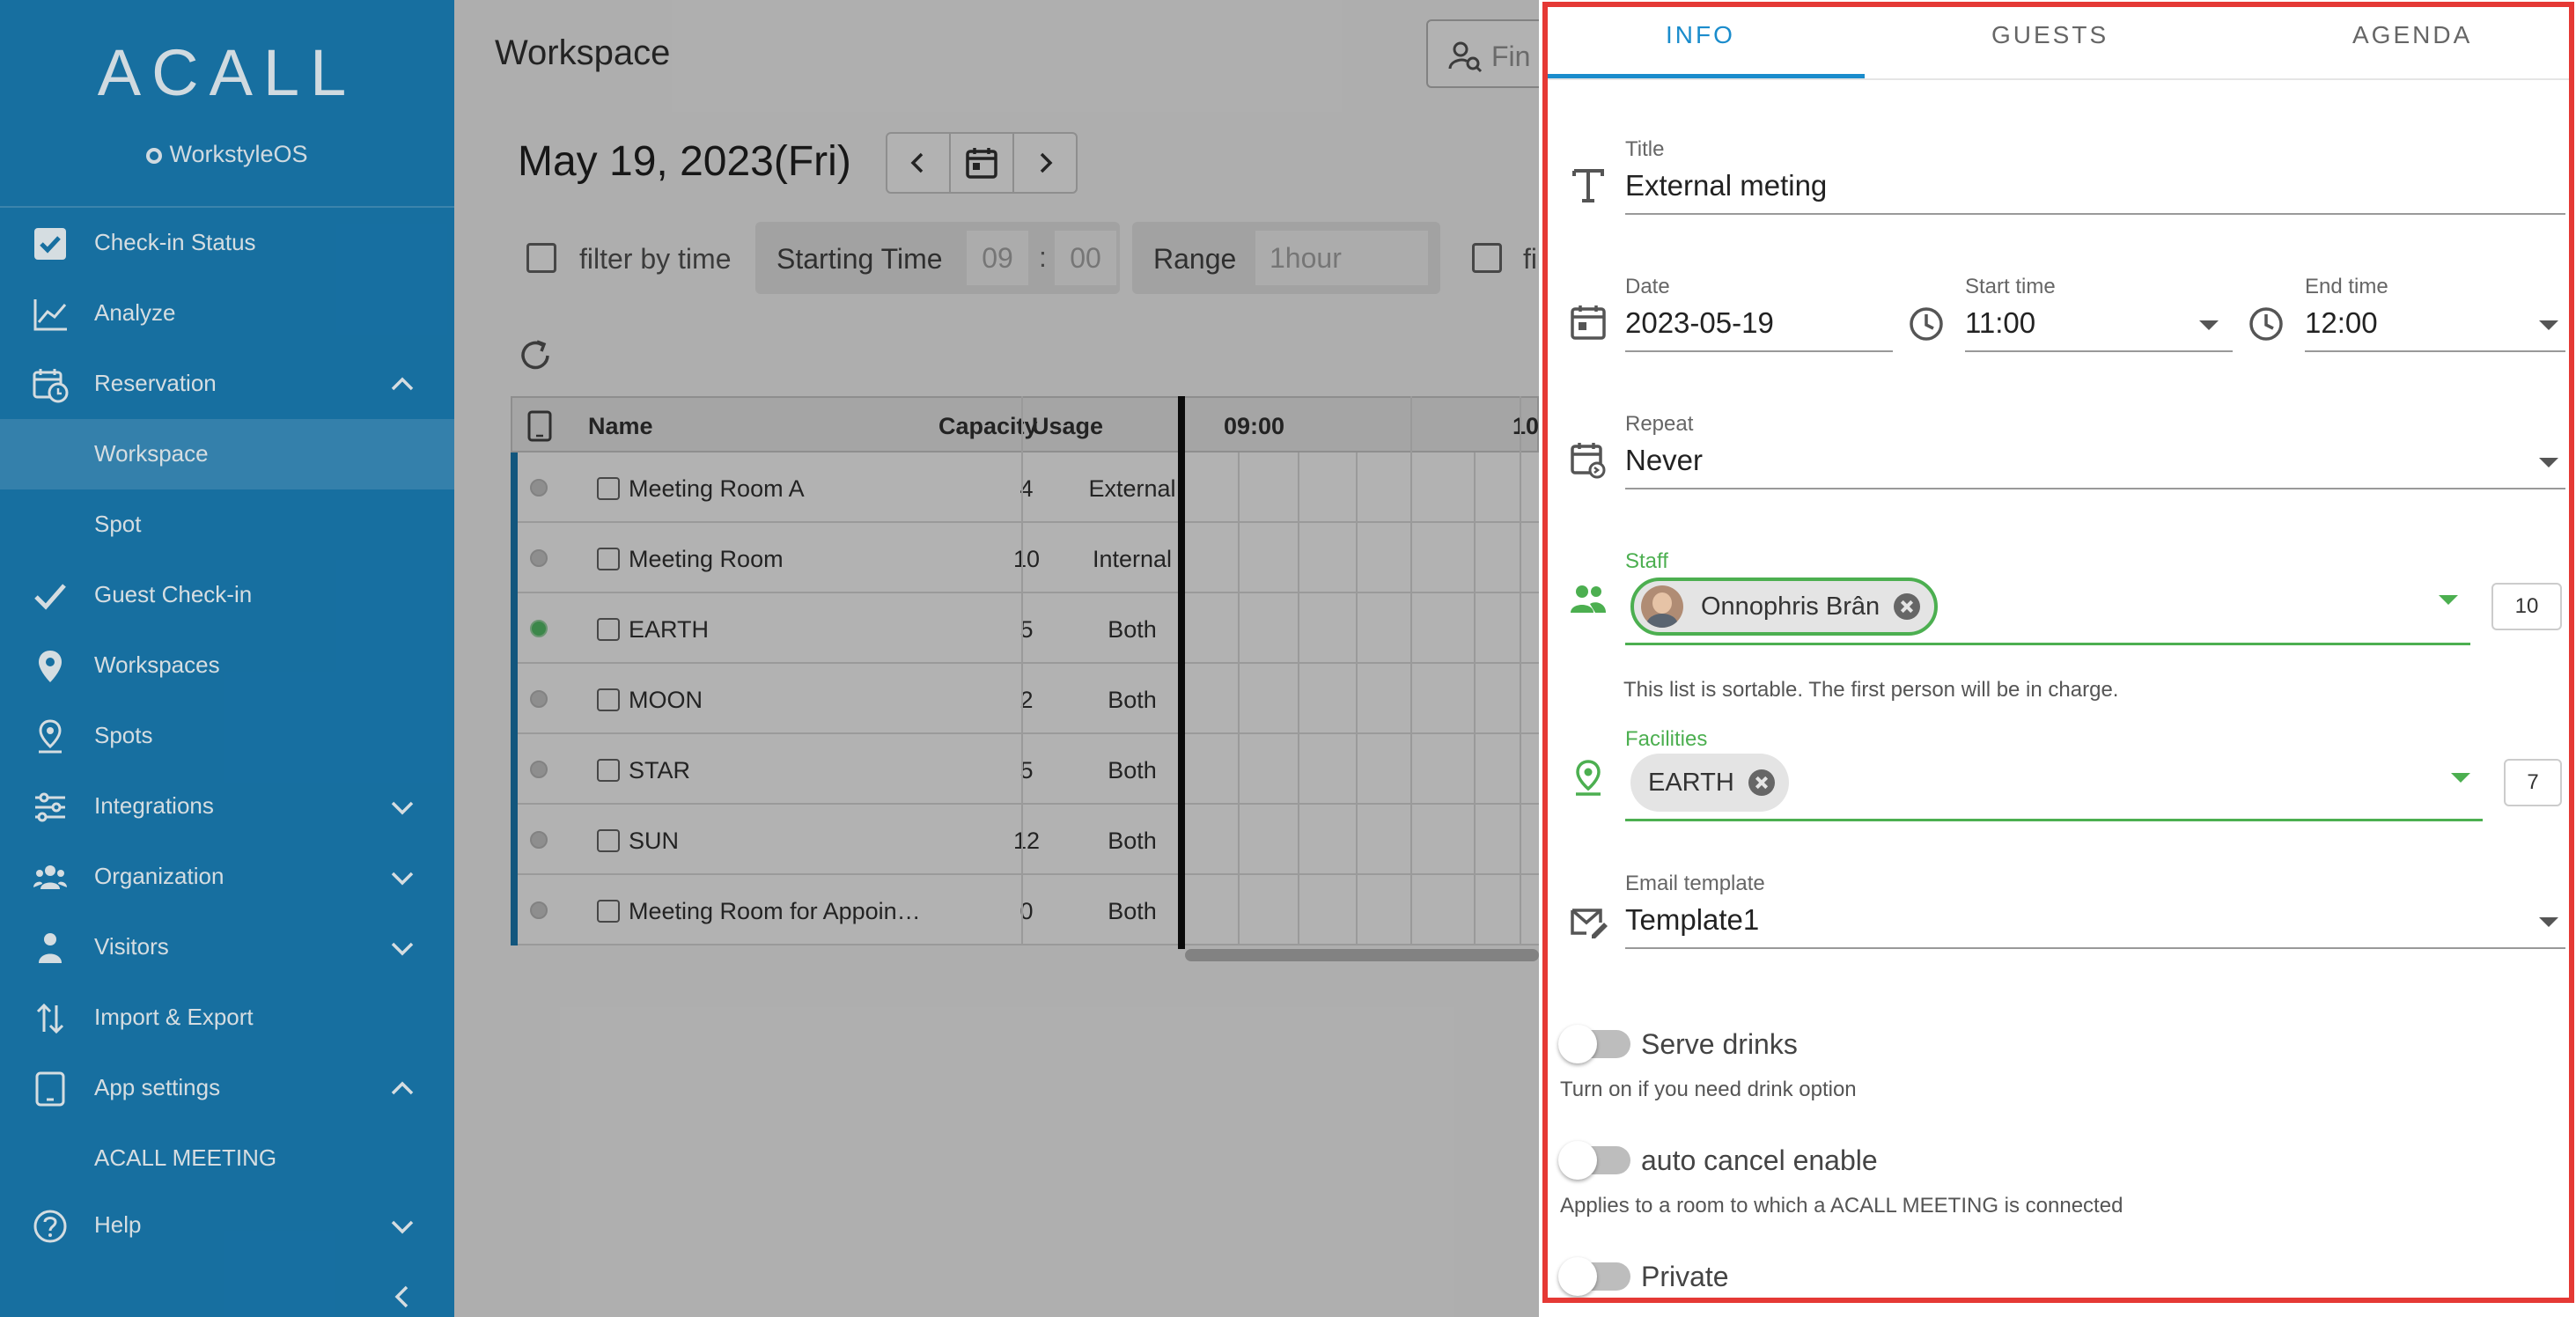 The image size is (2576, 1317). I want to click on end-time-underline, so click(2435, 351).